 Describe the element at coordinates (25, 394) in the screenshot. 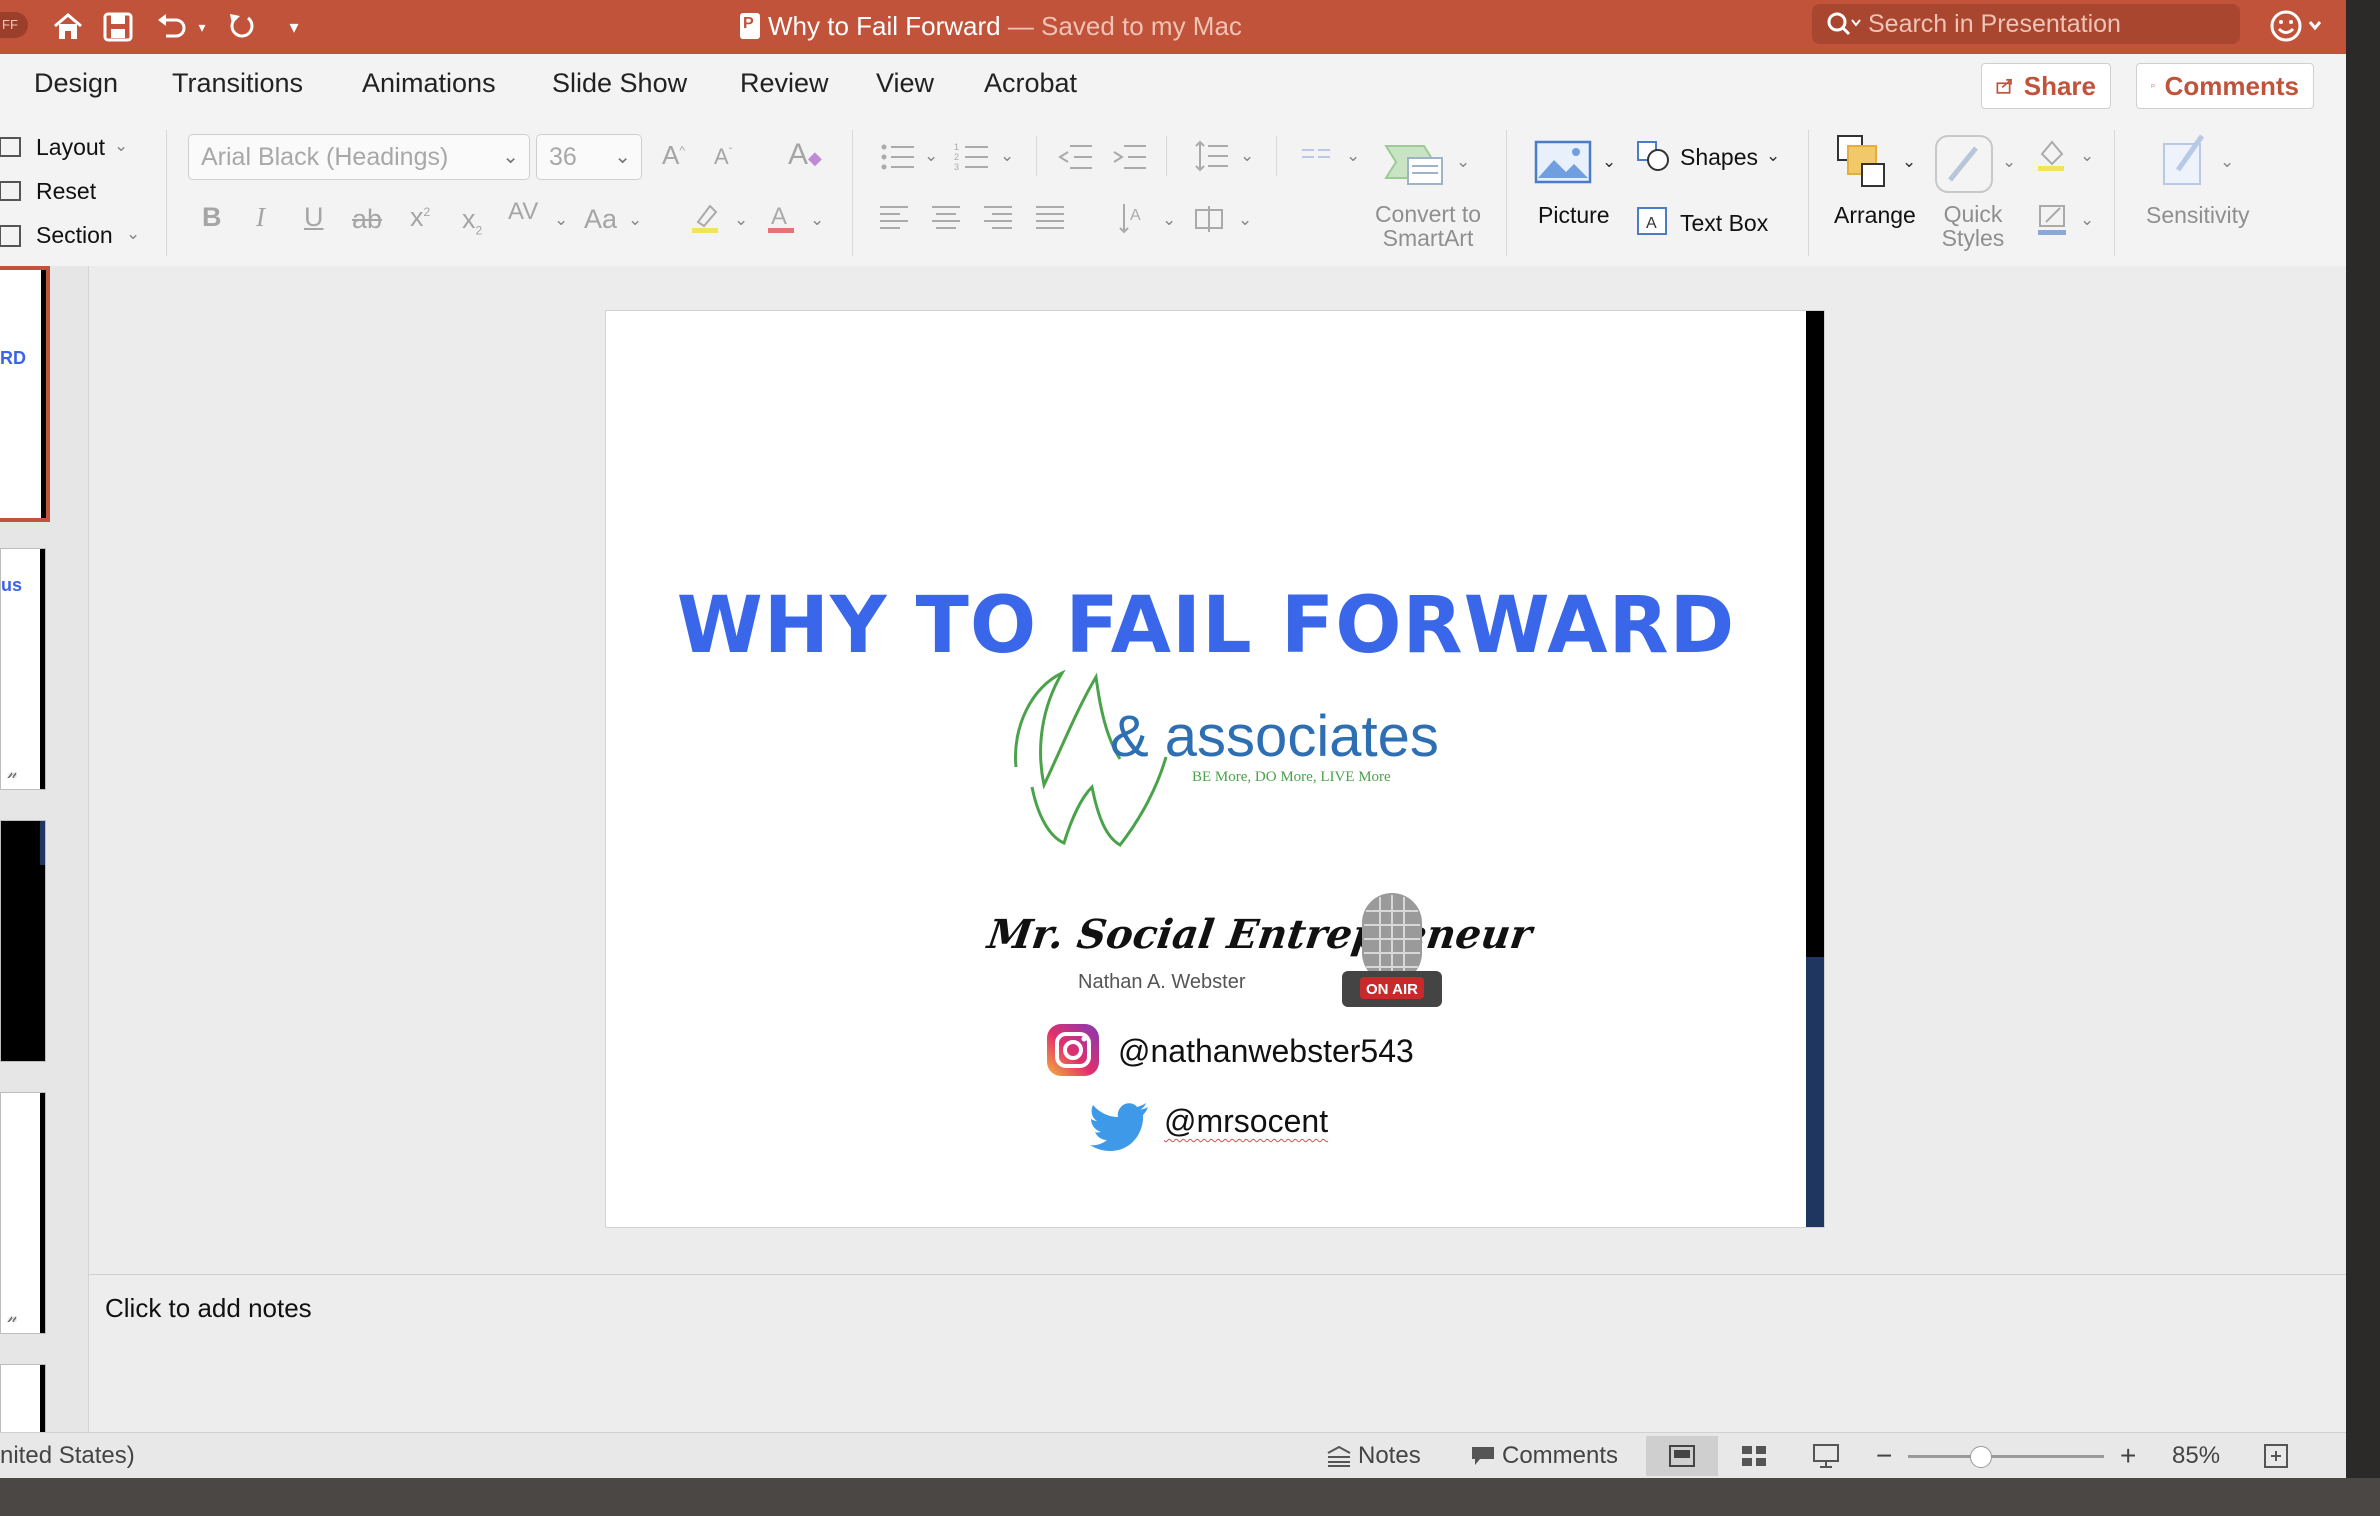

I see `slide-thumbnail-1: RD` at that location.